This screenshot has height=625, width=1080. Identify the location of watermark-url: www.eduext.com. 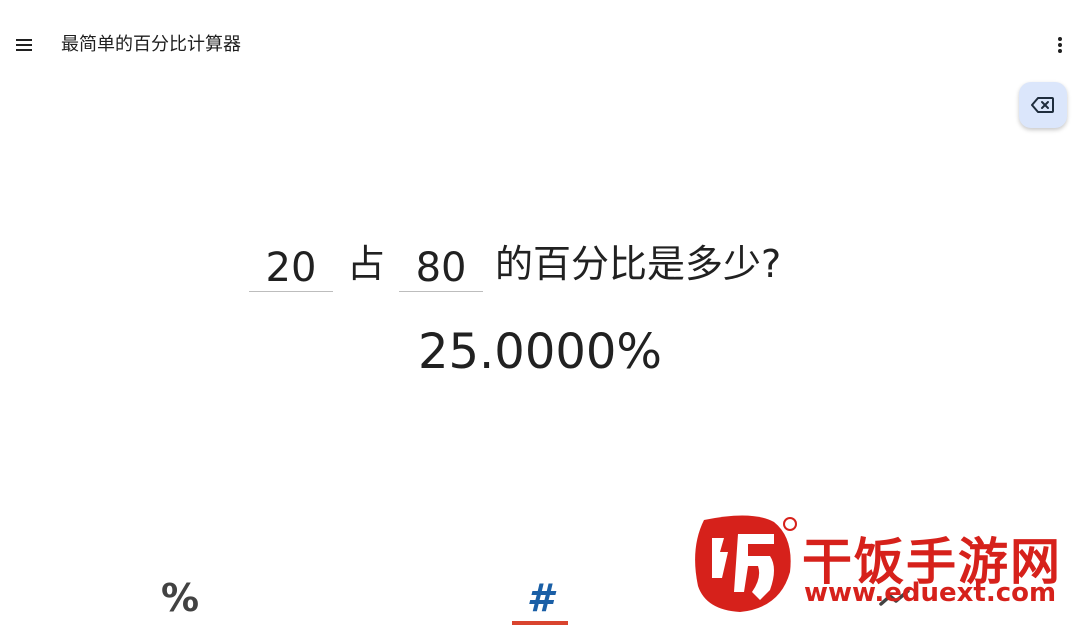
(930, 593).